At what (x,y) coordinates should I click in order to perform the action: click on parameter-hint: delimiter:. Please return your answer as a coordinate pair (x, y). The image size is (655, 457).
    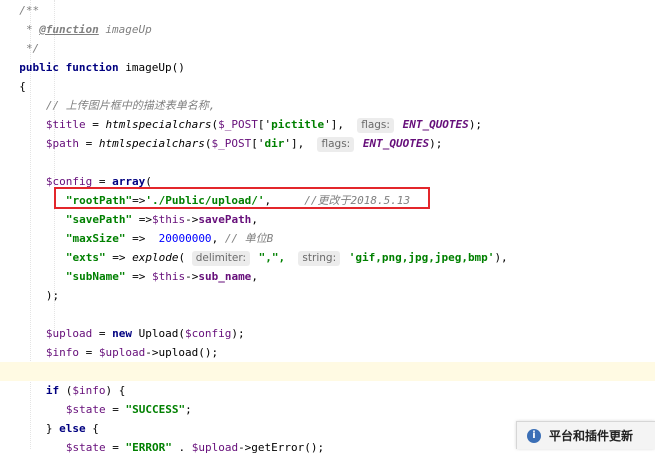
    Looking at the image, I should click on (221, 258).